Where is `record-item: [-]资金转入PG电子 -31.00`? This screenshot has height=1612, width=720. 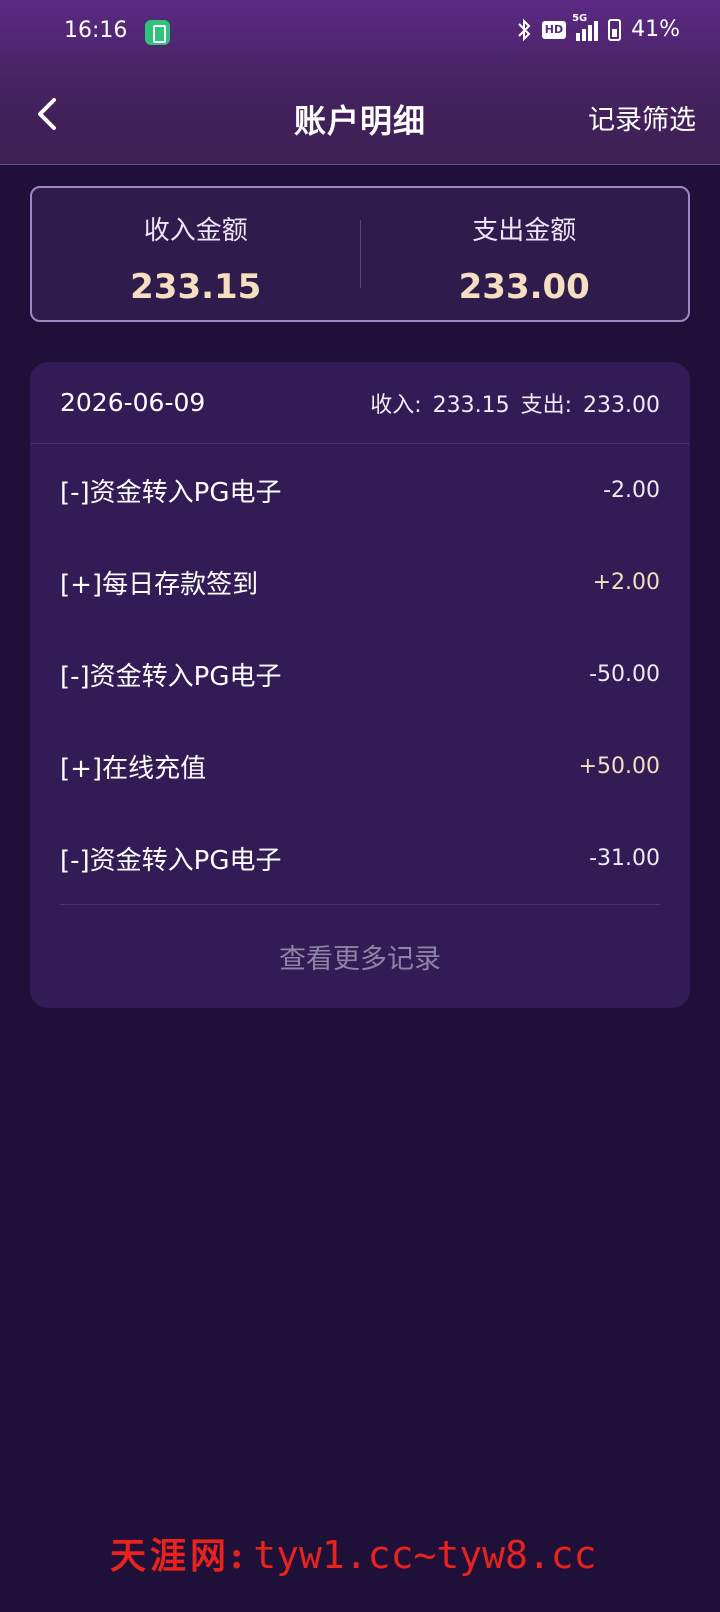 record-item: [-]资金转入PG电子 -31.00 is located at coordinates (360, 858).